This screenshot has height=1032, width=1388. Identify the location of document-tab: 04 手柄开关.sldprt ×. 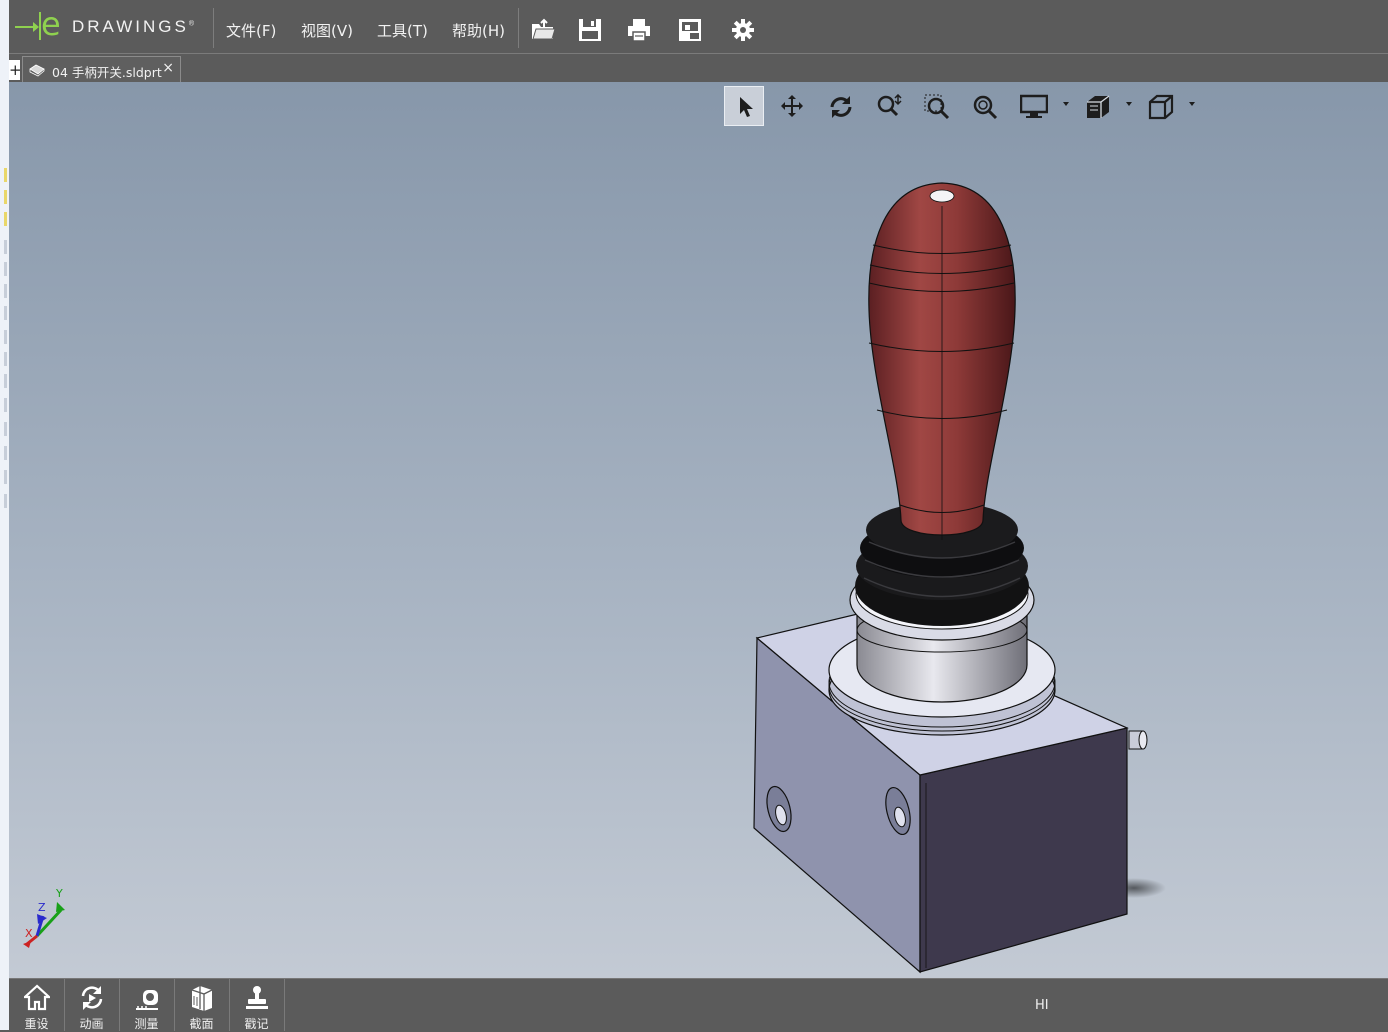
(101, 69).